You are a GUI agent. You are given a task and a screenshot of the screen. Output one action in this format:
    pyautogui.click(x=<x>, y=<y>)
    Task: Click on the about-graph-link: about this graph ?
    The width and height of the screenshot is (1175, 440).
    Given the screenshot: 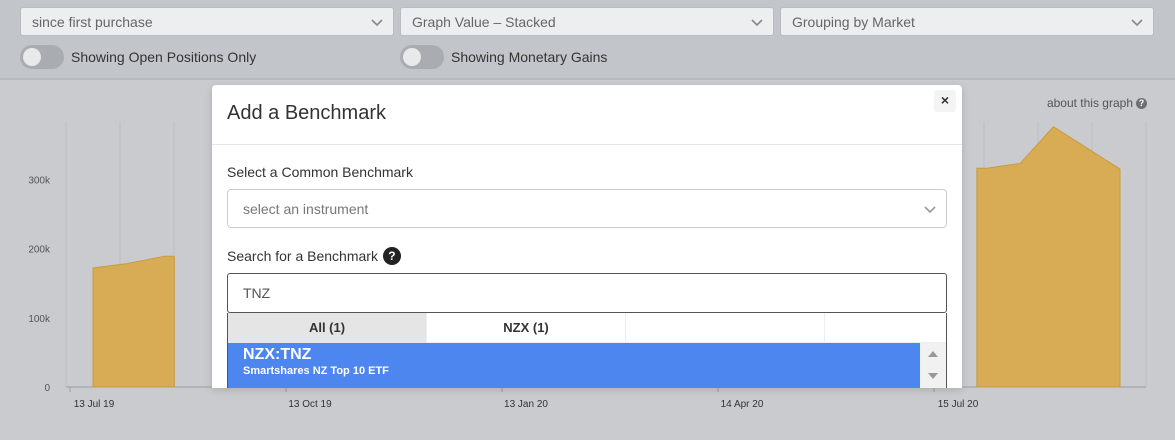 What is the action you would take?
    pyautogui.click(x=1097, y=103)
    